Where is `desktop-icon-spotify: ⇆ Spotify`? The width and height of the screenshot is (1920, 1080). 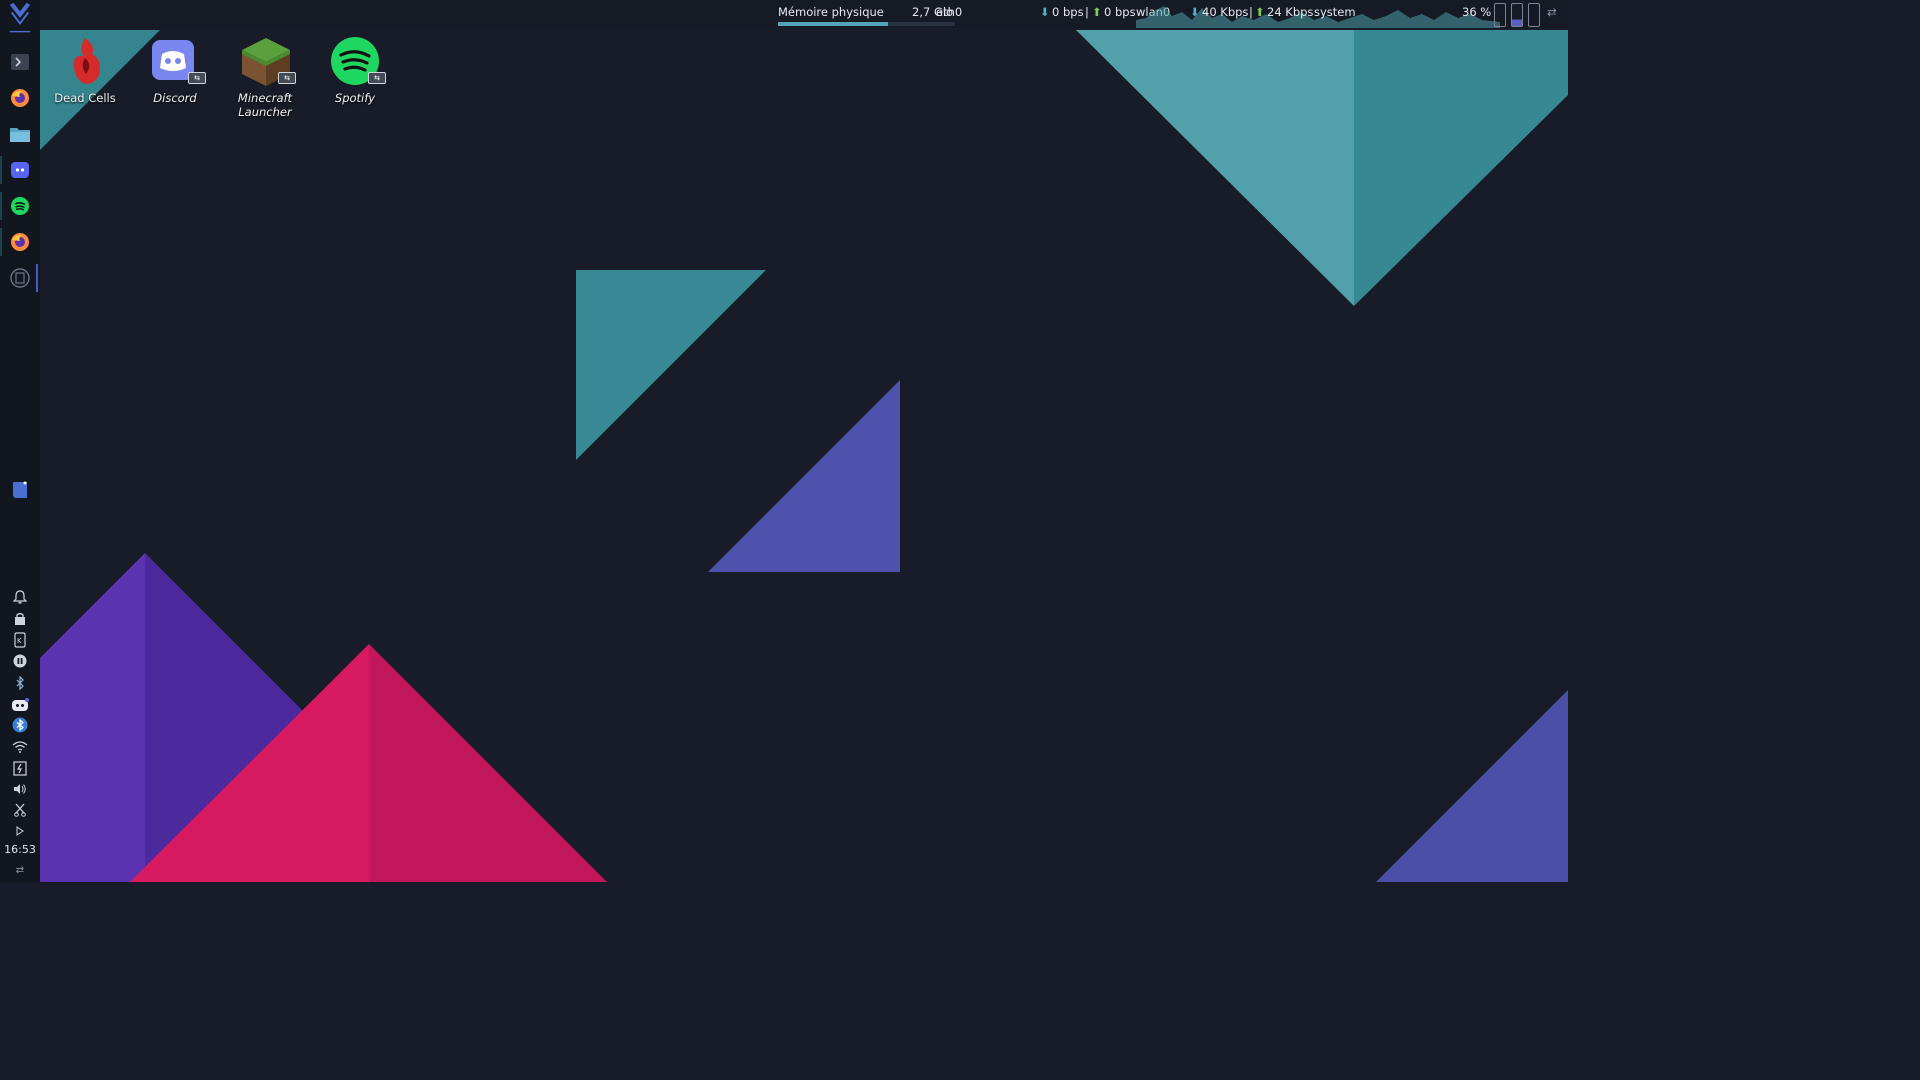 desktop-icon-spotify: ⇆ Spotify is located at coordinates (355, 70).